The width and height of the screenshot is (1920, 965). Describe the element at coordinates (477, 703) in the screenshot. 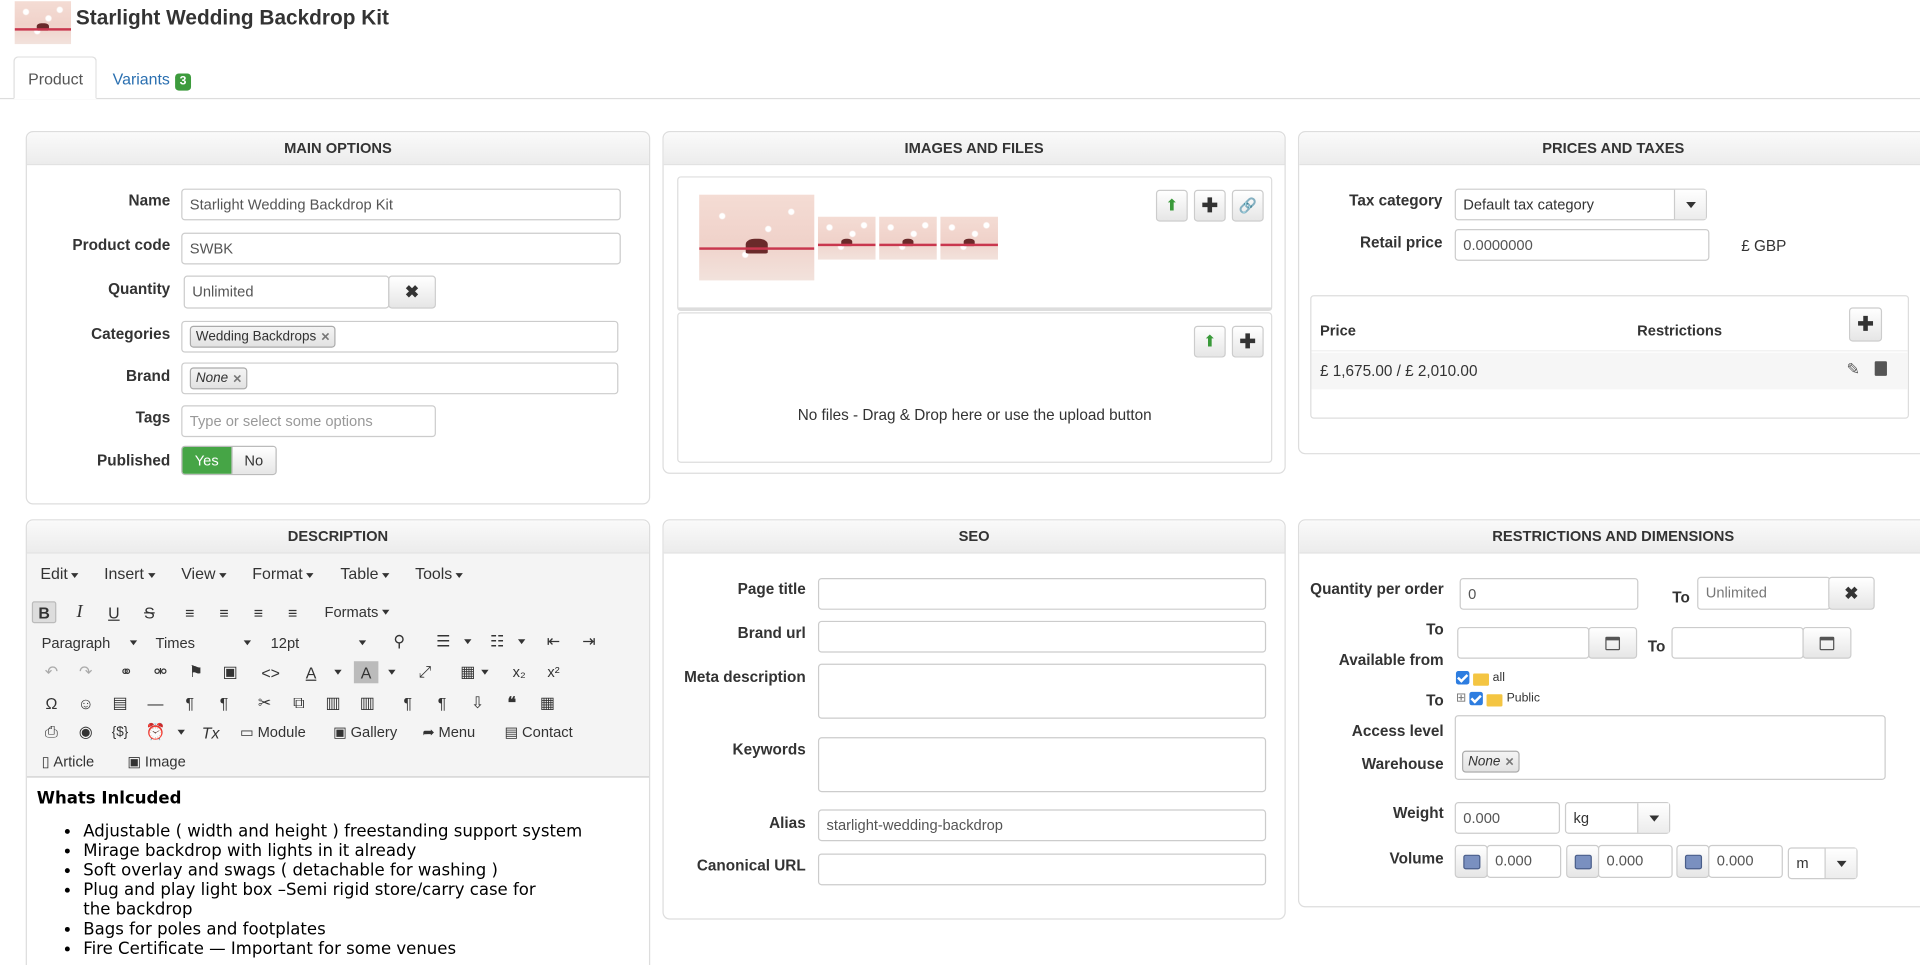

I see `insert-file-icon: ⇩` at that location.